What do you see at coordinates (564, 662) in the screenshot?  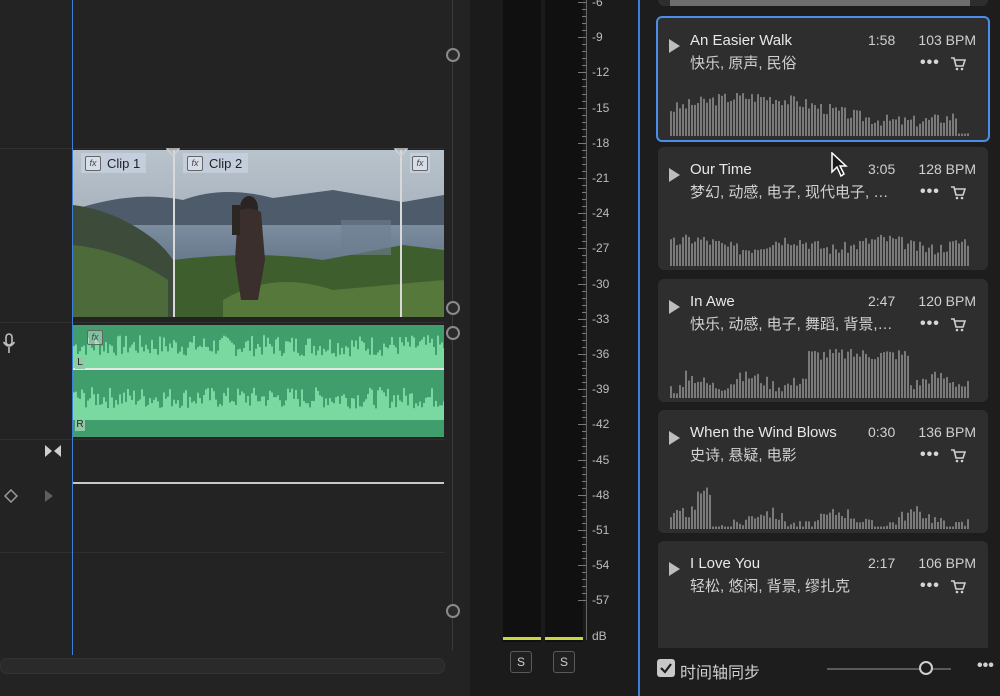 I see `solo-button-right: S` at bounding box center [564, 662].